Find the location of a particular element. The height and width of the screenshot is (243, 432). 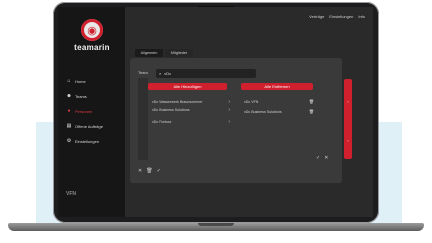

tab-bar: Allgemein Mitglieder is located at coordinates (164, 53).